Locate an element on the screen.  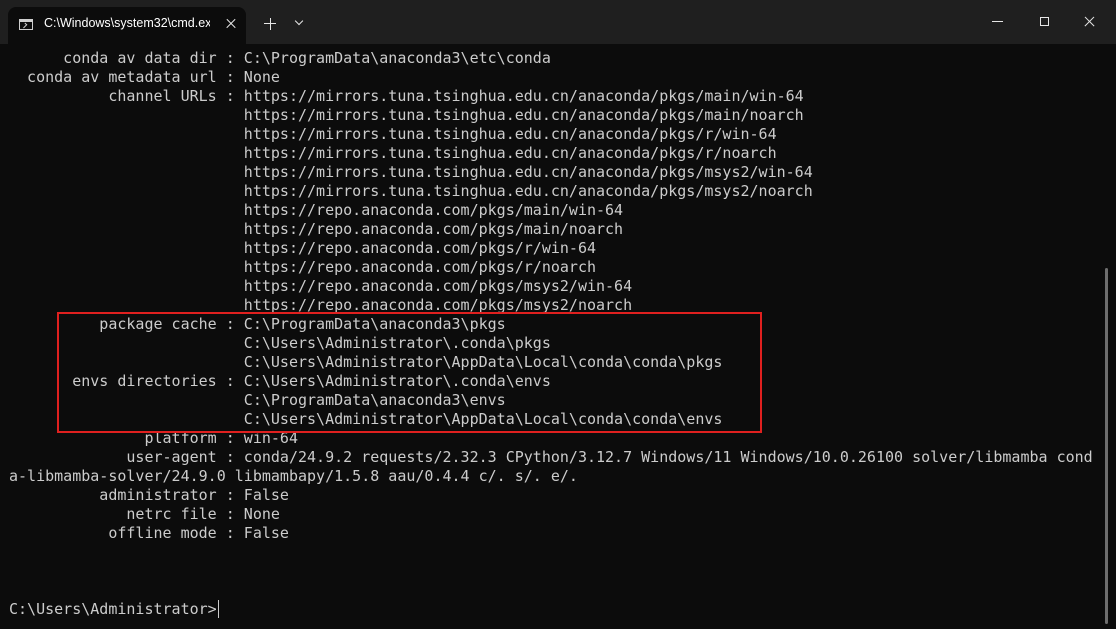
scrollbar is located at coordinates (1106, 446).